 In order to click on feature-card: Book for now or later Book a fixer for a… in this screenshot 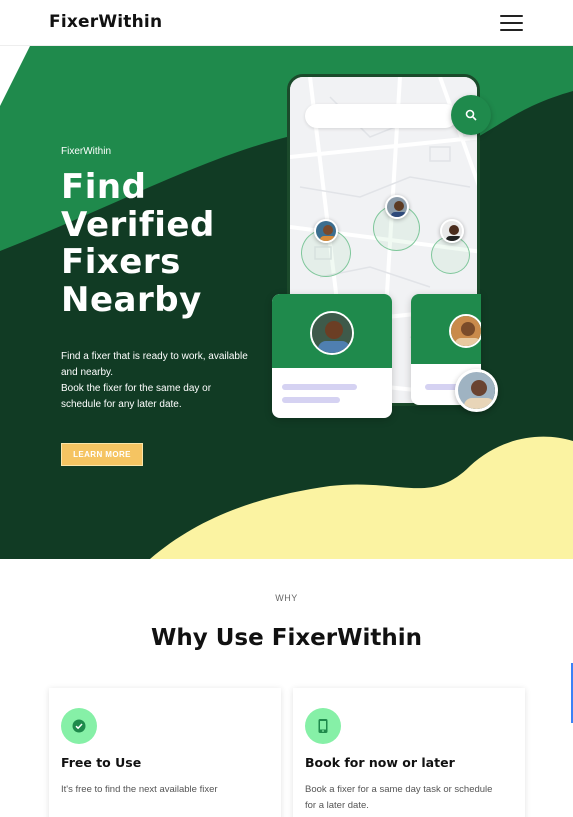, I will do `click(409, 752)`.